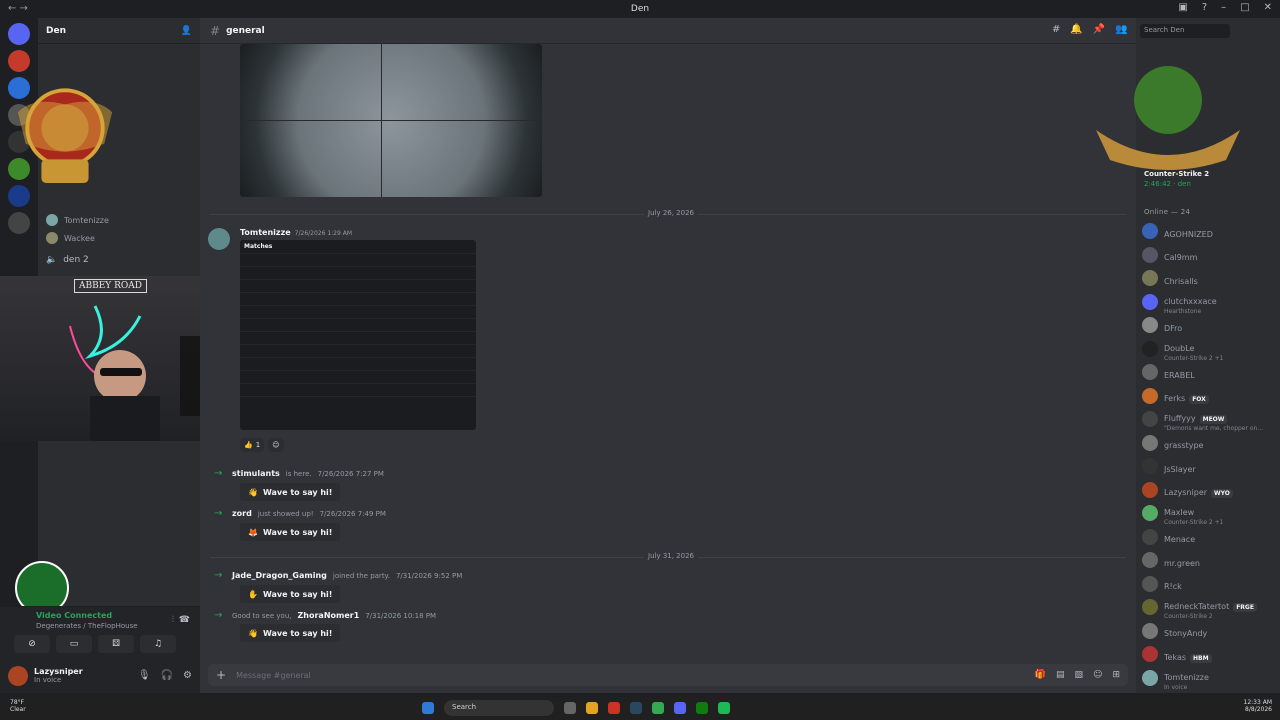 The width and height of the screenshot is (1280, 720). What do you see at coordinates (1244, 7) in the screenshot?
I see `maximize-button: □` at bounding box center [1244, 7].